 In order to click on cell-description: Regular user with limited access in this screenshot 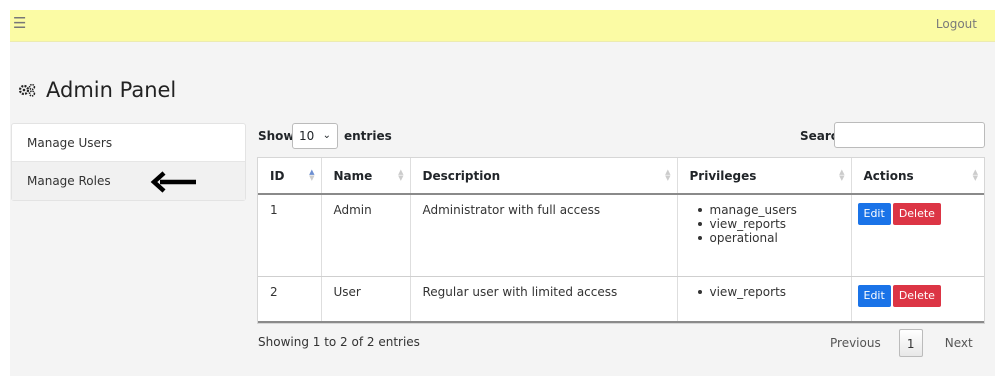, I will do `click(544, 299)`.